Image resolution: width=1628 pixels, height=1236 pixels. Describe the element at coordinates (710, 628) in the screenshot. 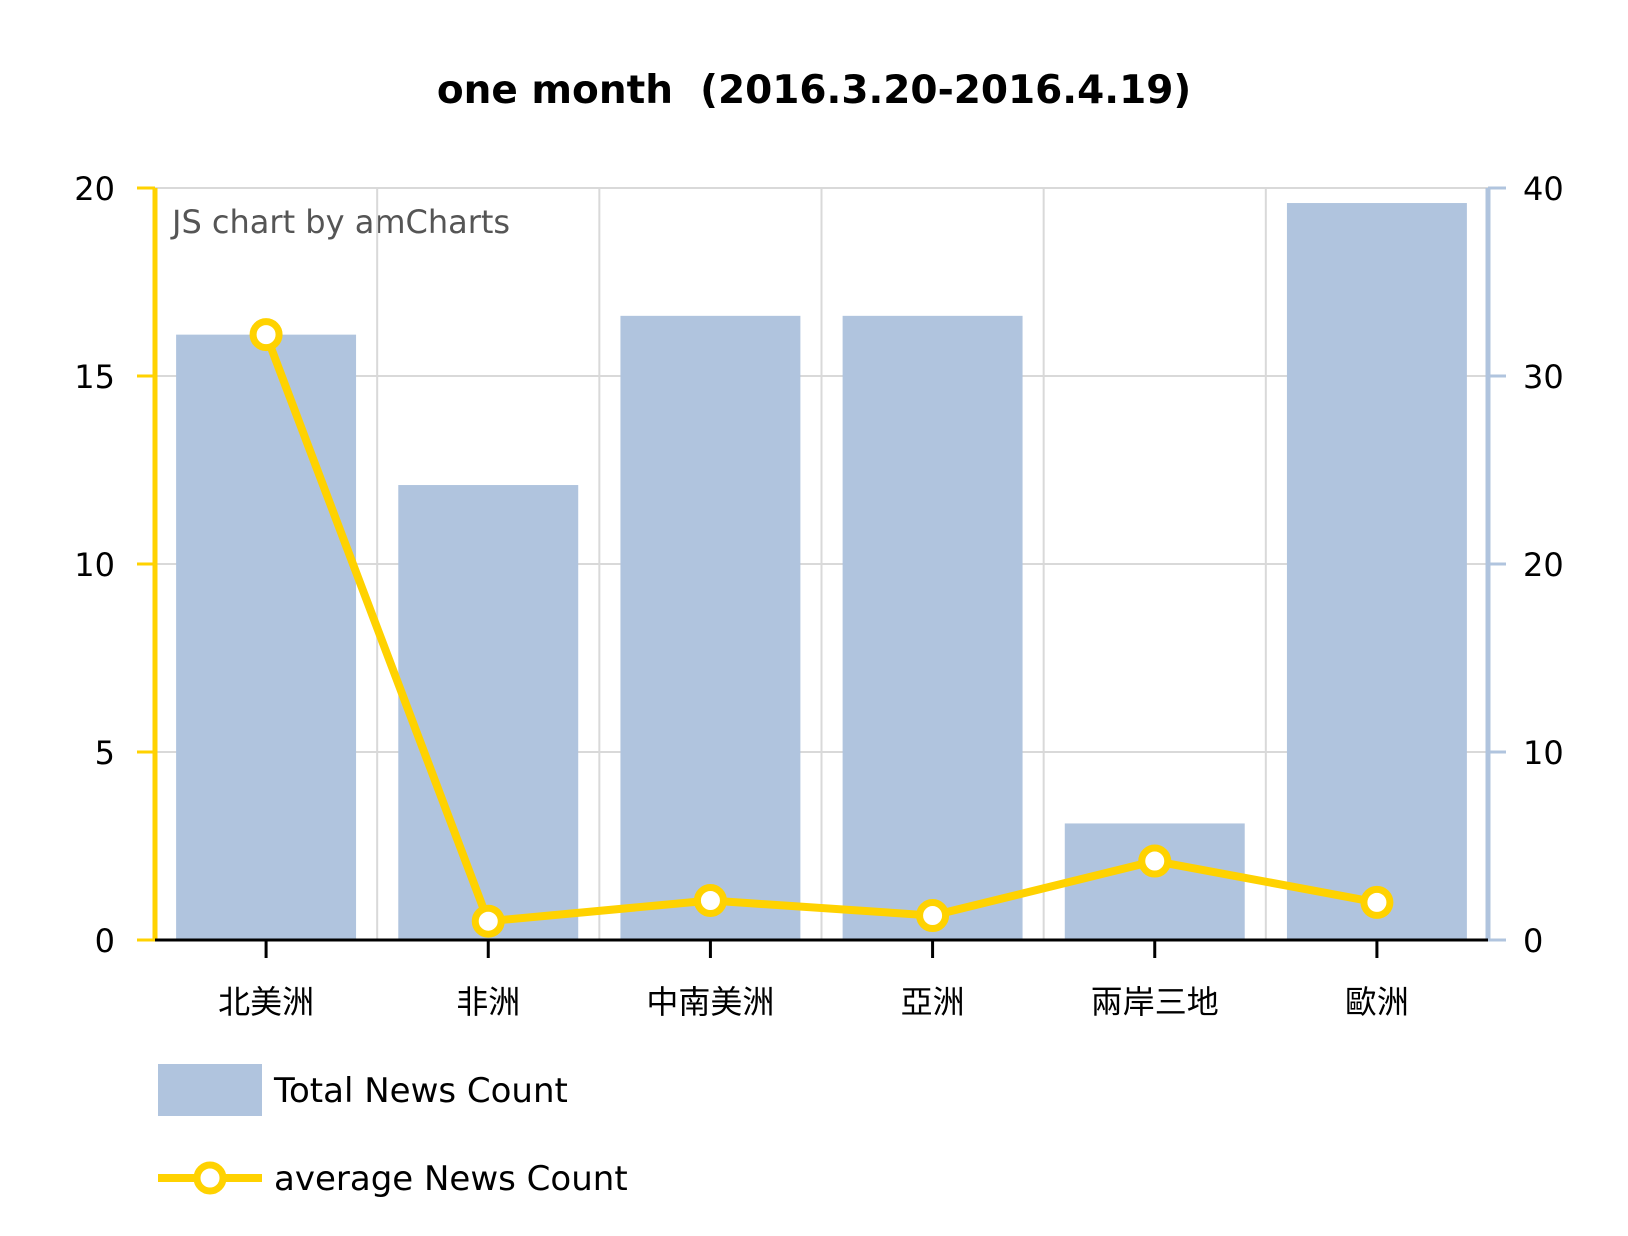

I see `bar-中南美洲` at that location.